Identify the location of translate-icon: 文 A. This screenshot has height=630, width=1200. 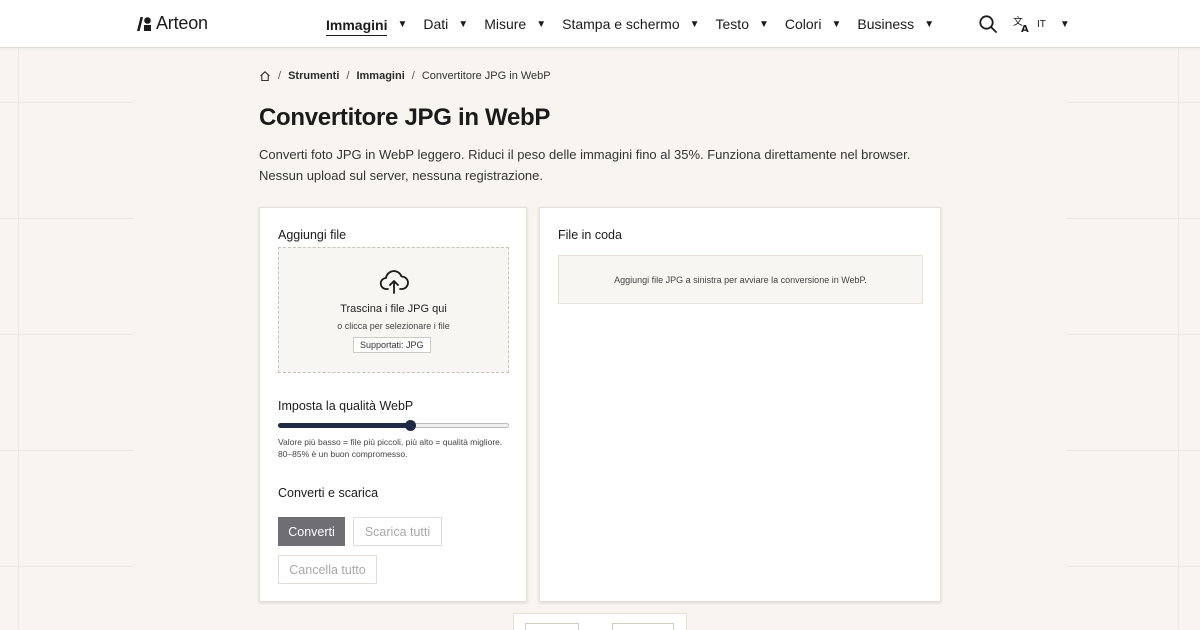
(1021, 24).